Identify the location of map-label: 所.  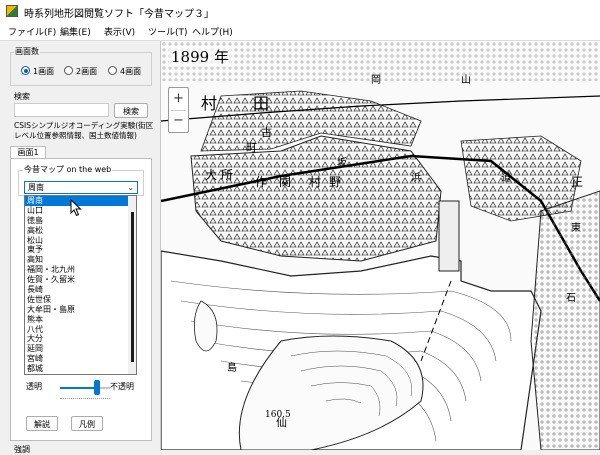
(227, 175).